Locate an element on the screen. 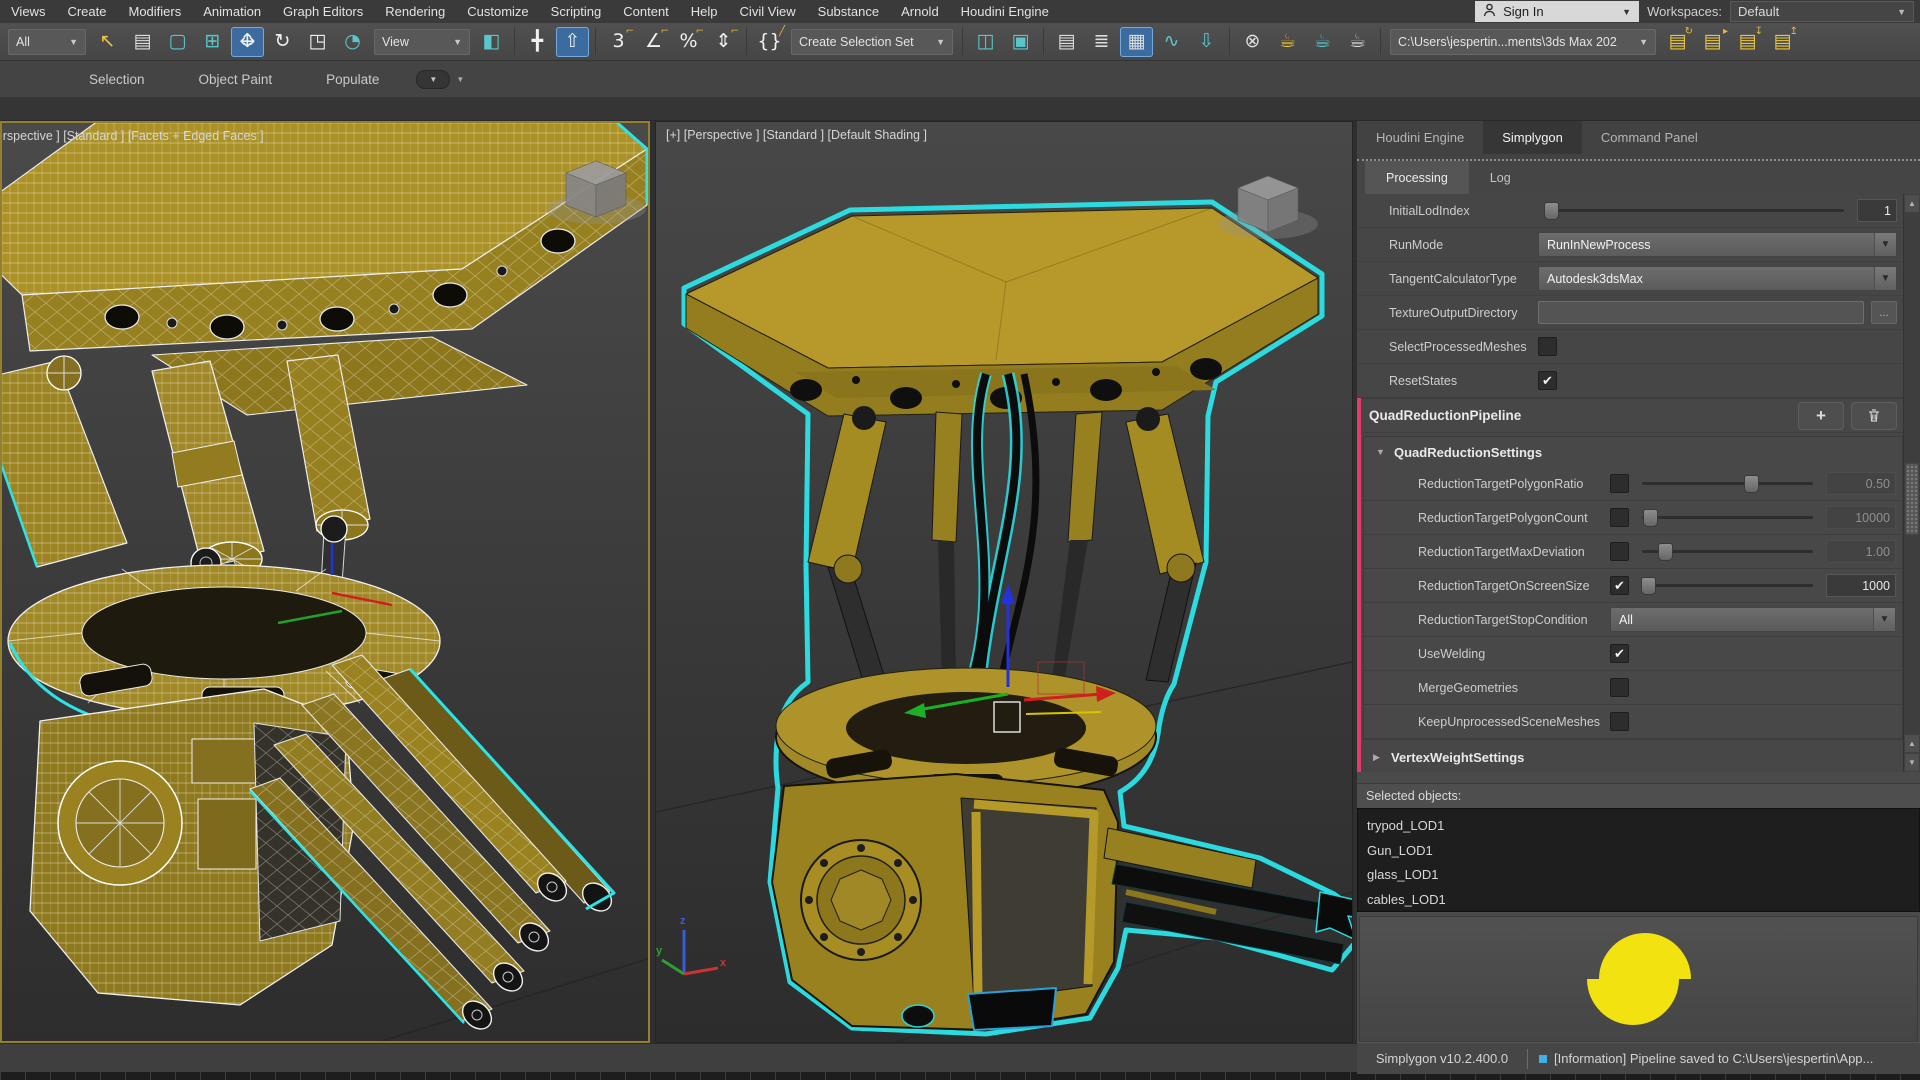 This screenshot has width=1920, height=1080. tangentcalculatortype-dropdown: Autodesk3dsMax ▼ is located at coordinates (1717, 278).